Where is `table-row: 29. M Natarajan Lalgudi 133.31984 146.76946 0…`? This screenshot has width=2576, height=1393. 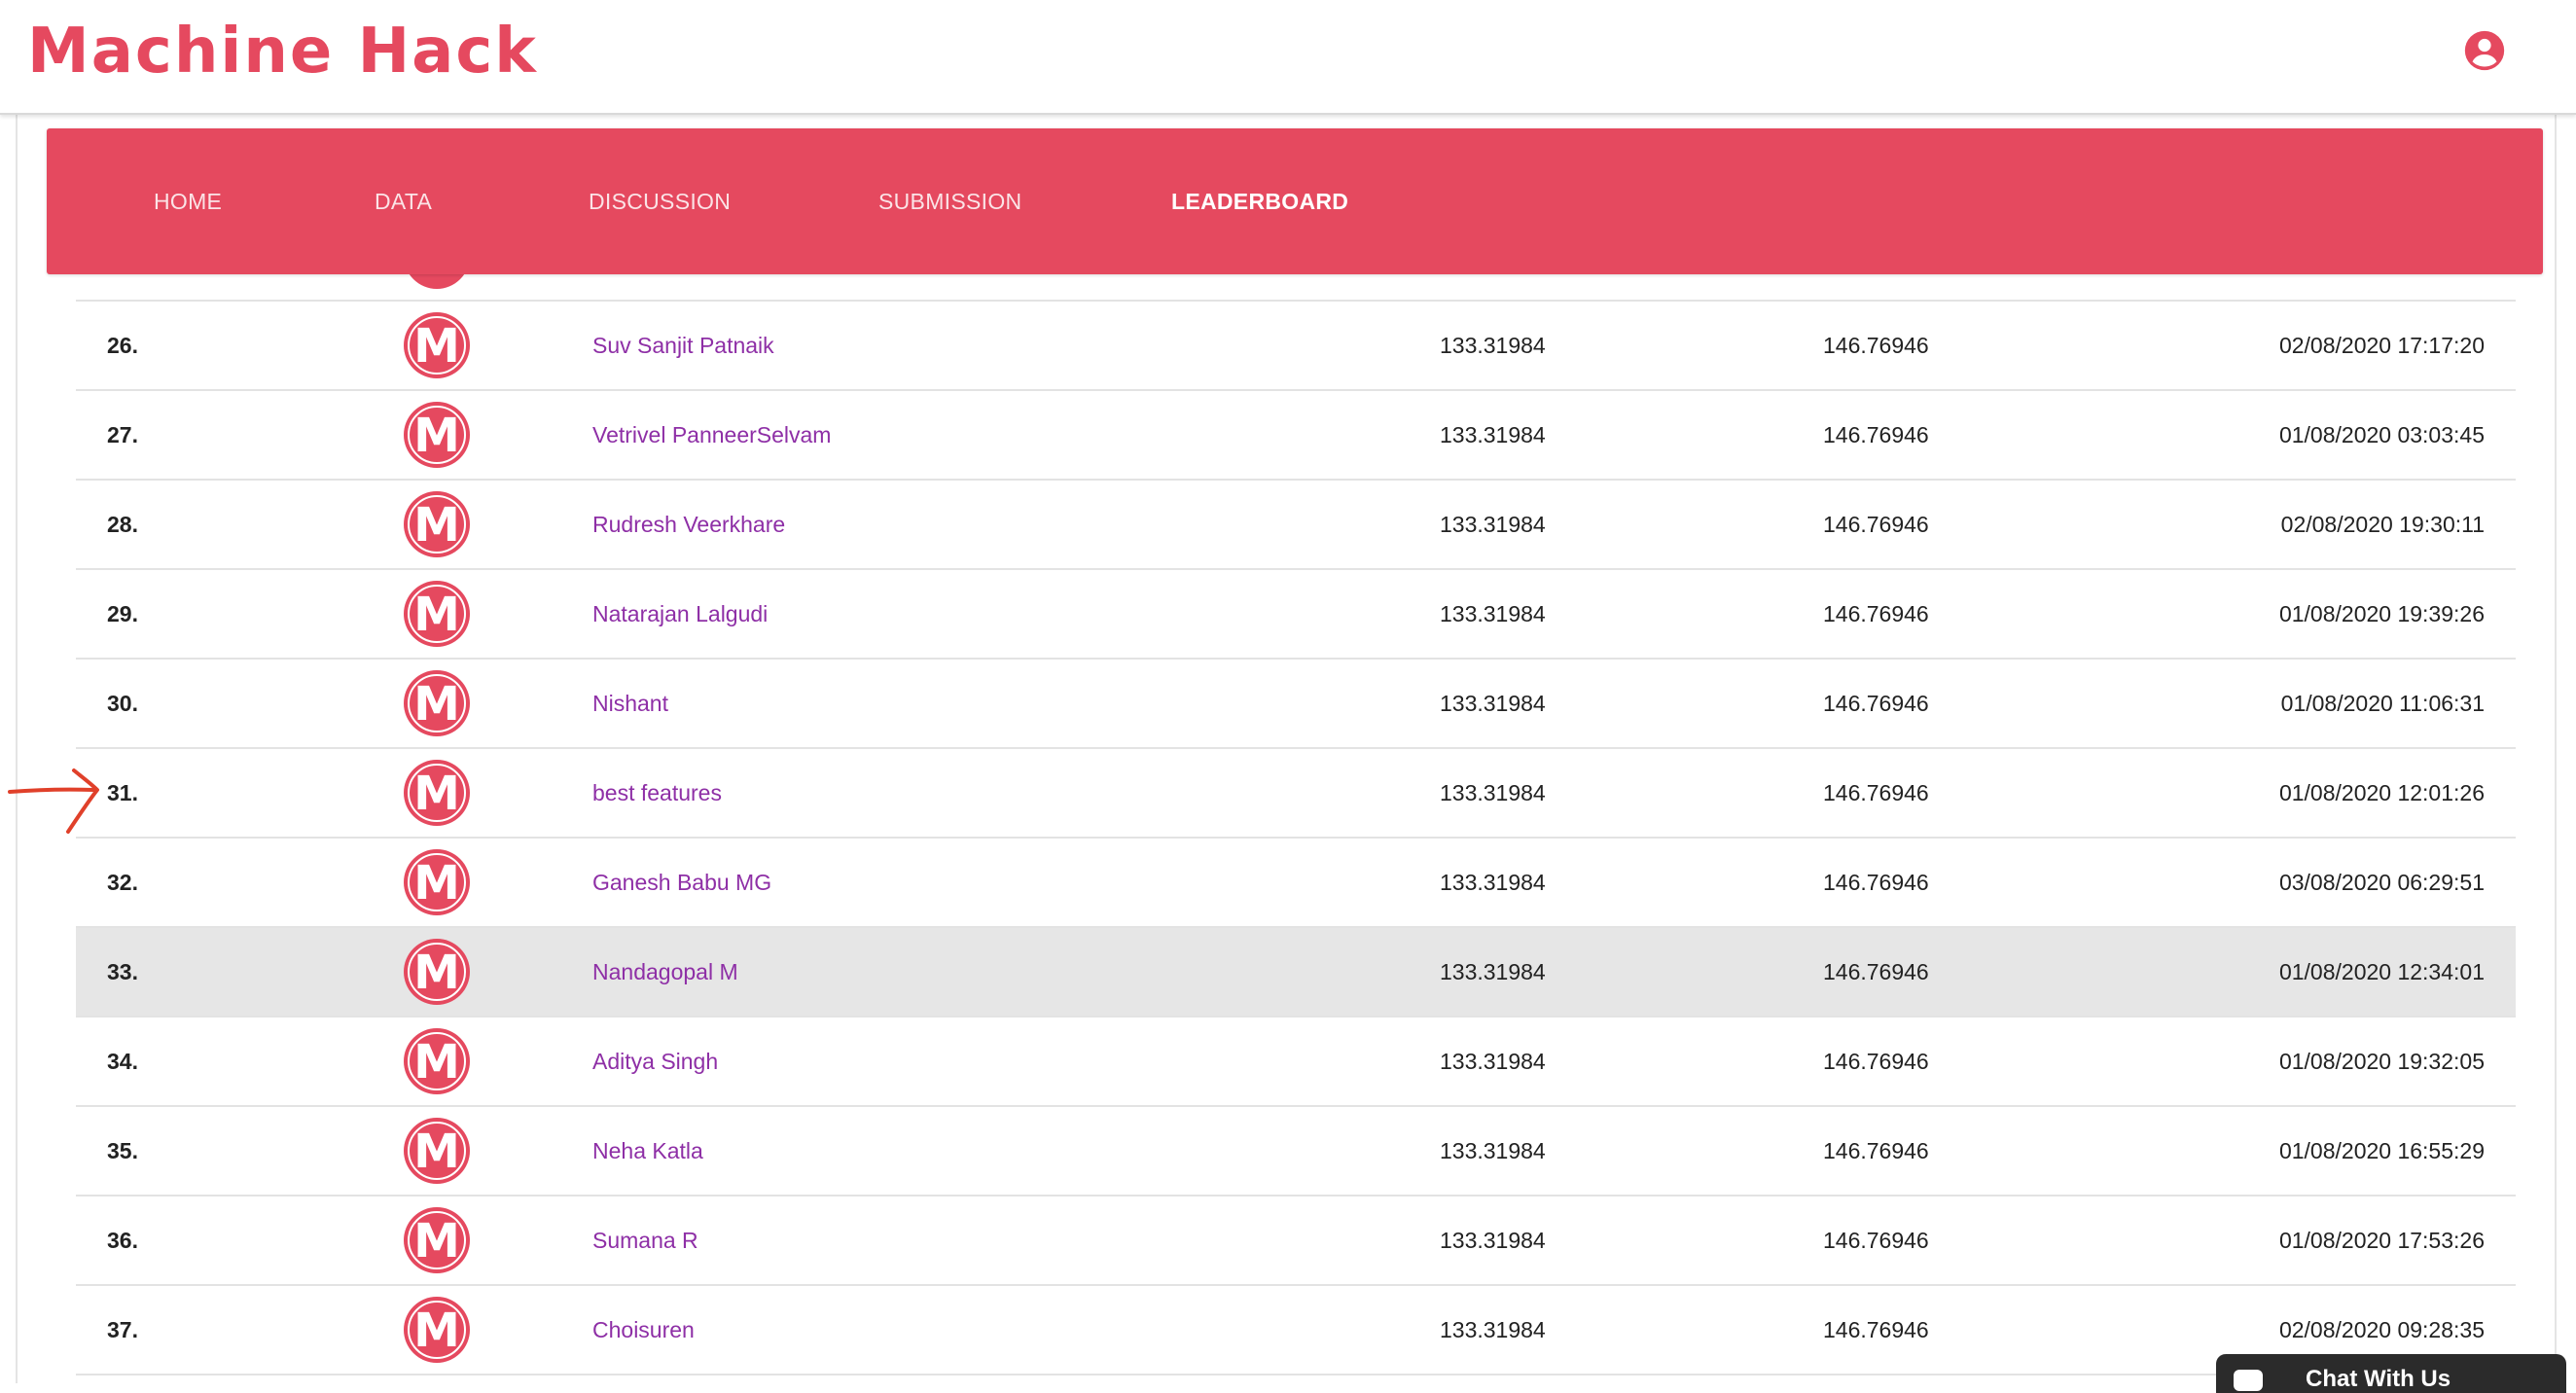 table-row: 29. M Natarajan Lalgudi 133.31984 146.76946 0… is located at coordinates (1296, 615).